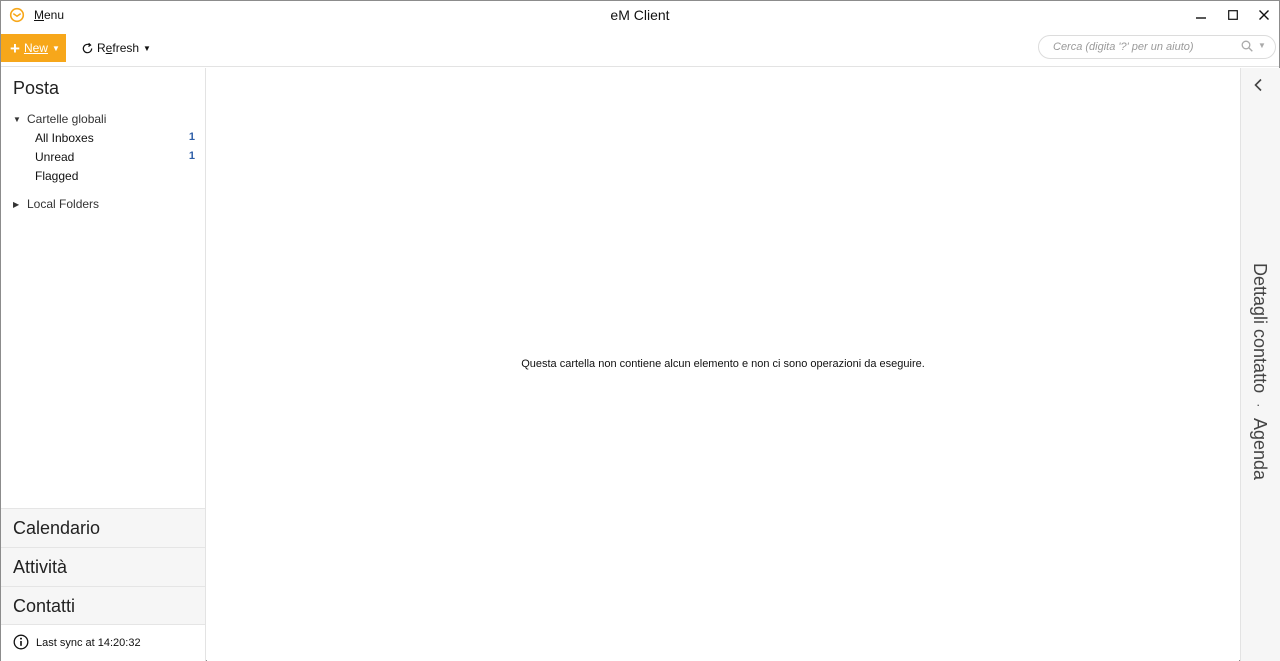 The height and width of the screenshot is (661, 1280). What do you see at coordinates (17, 119) in the screenshot?
I see `expanded-arrow-icon: ▼` at bounding box center [17, 119].